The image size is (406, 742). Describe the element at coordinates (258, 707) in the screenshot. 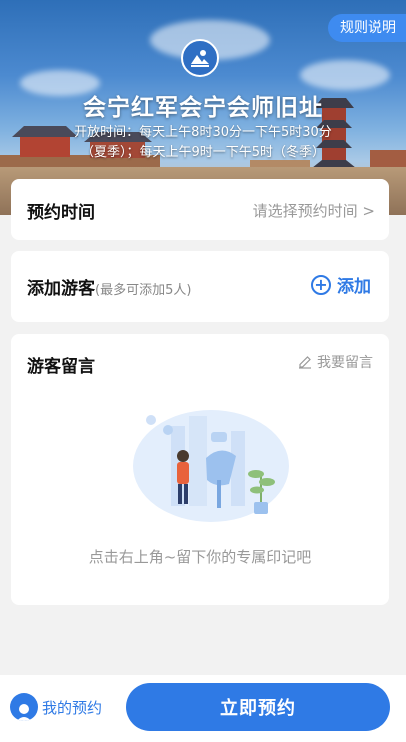

I see `book-now-button: 立即预约` at that location.